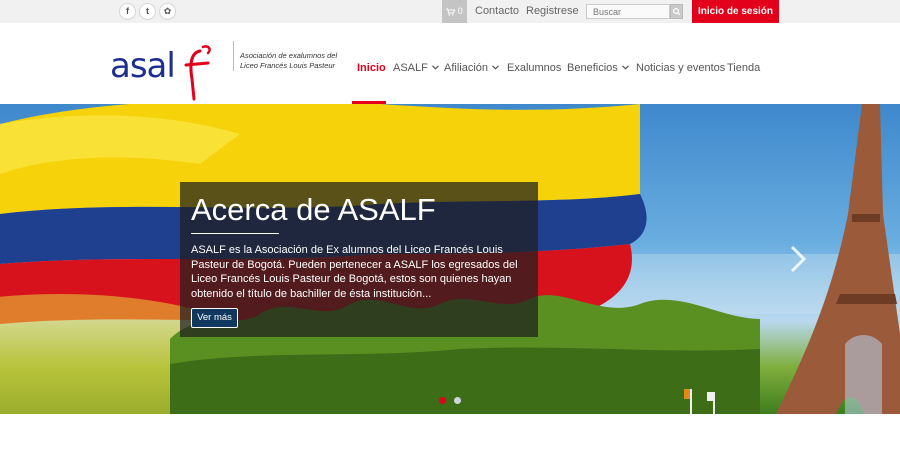 Image resolution: width=900 pixels, height=460 pixels. I want to click on cart-button: 0, so click(454, 11).